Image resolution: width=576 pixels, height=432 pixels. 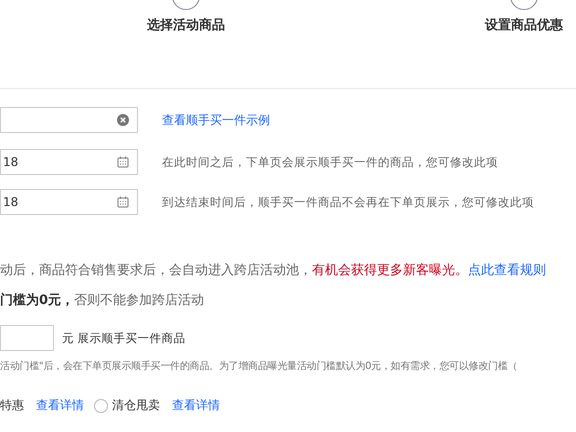 I want to click on text-field, so click(x=69, y=120).